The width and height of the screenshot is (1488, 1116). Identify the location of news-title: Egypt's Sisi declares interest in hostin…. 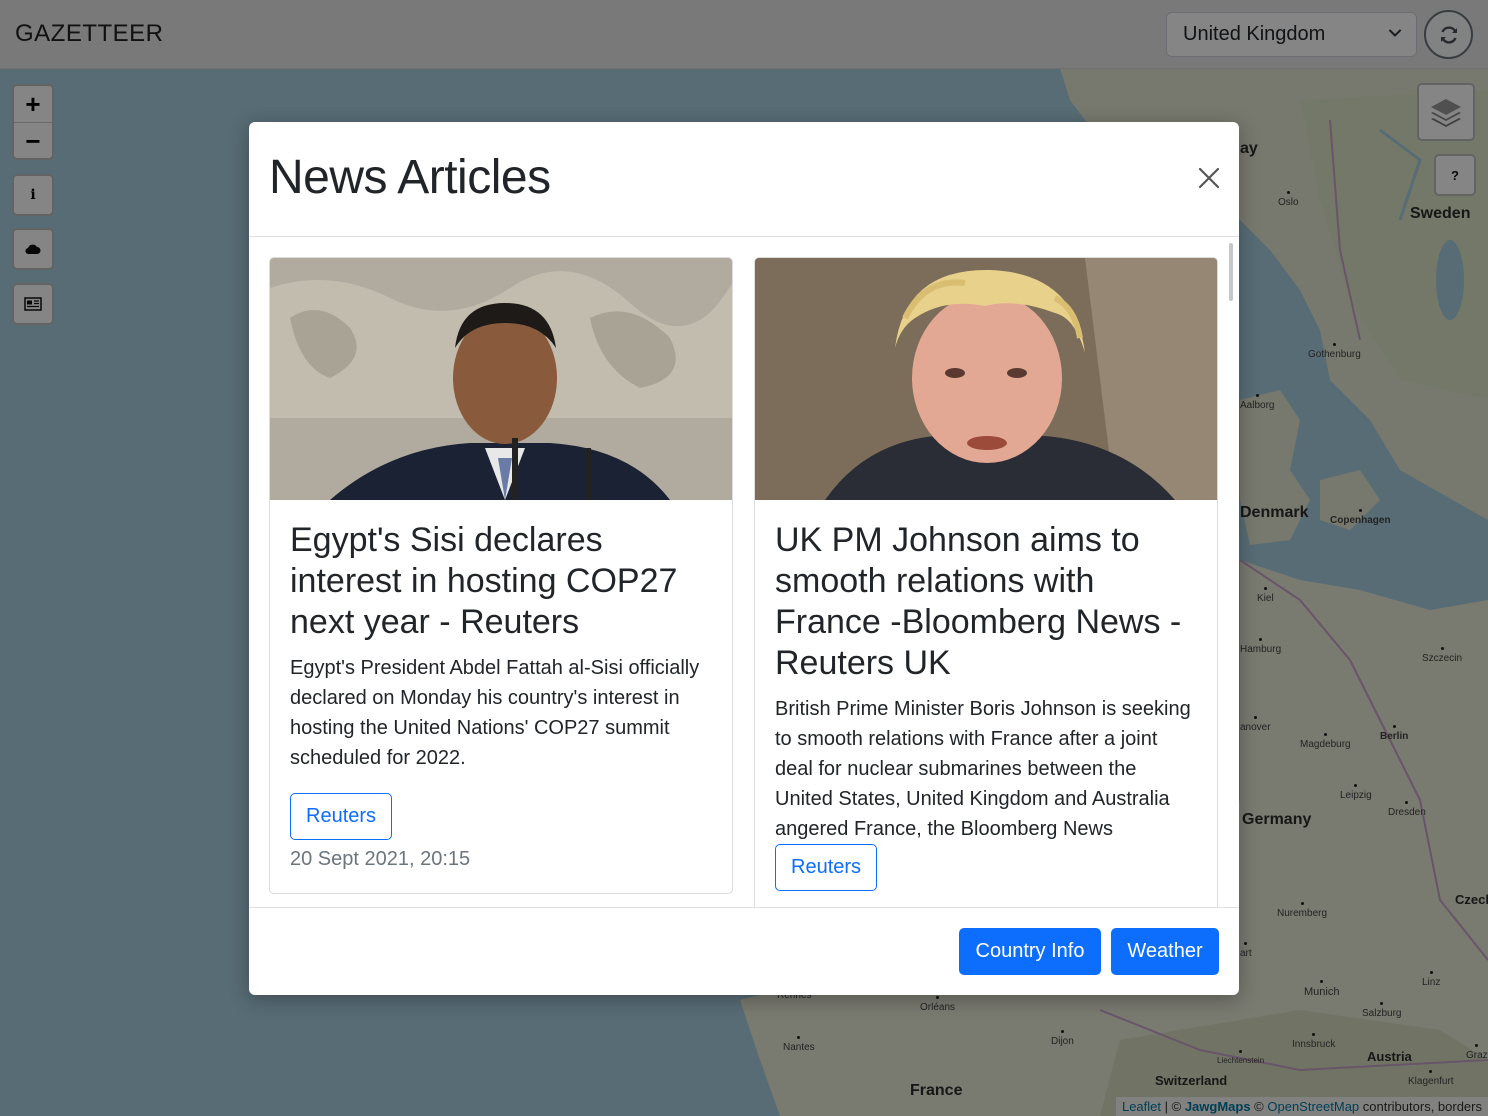
(484, 581).